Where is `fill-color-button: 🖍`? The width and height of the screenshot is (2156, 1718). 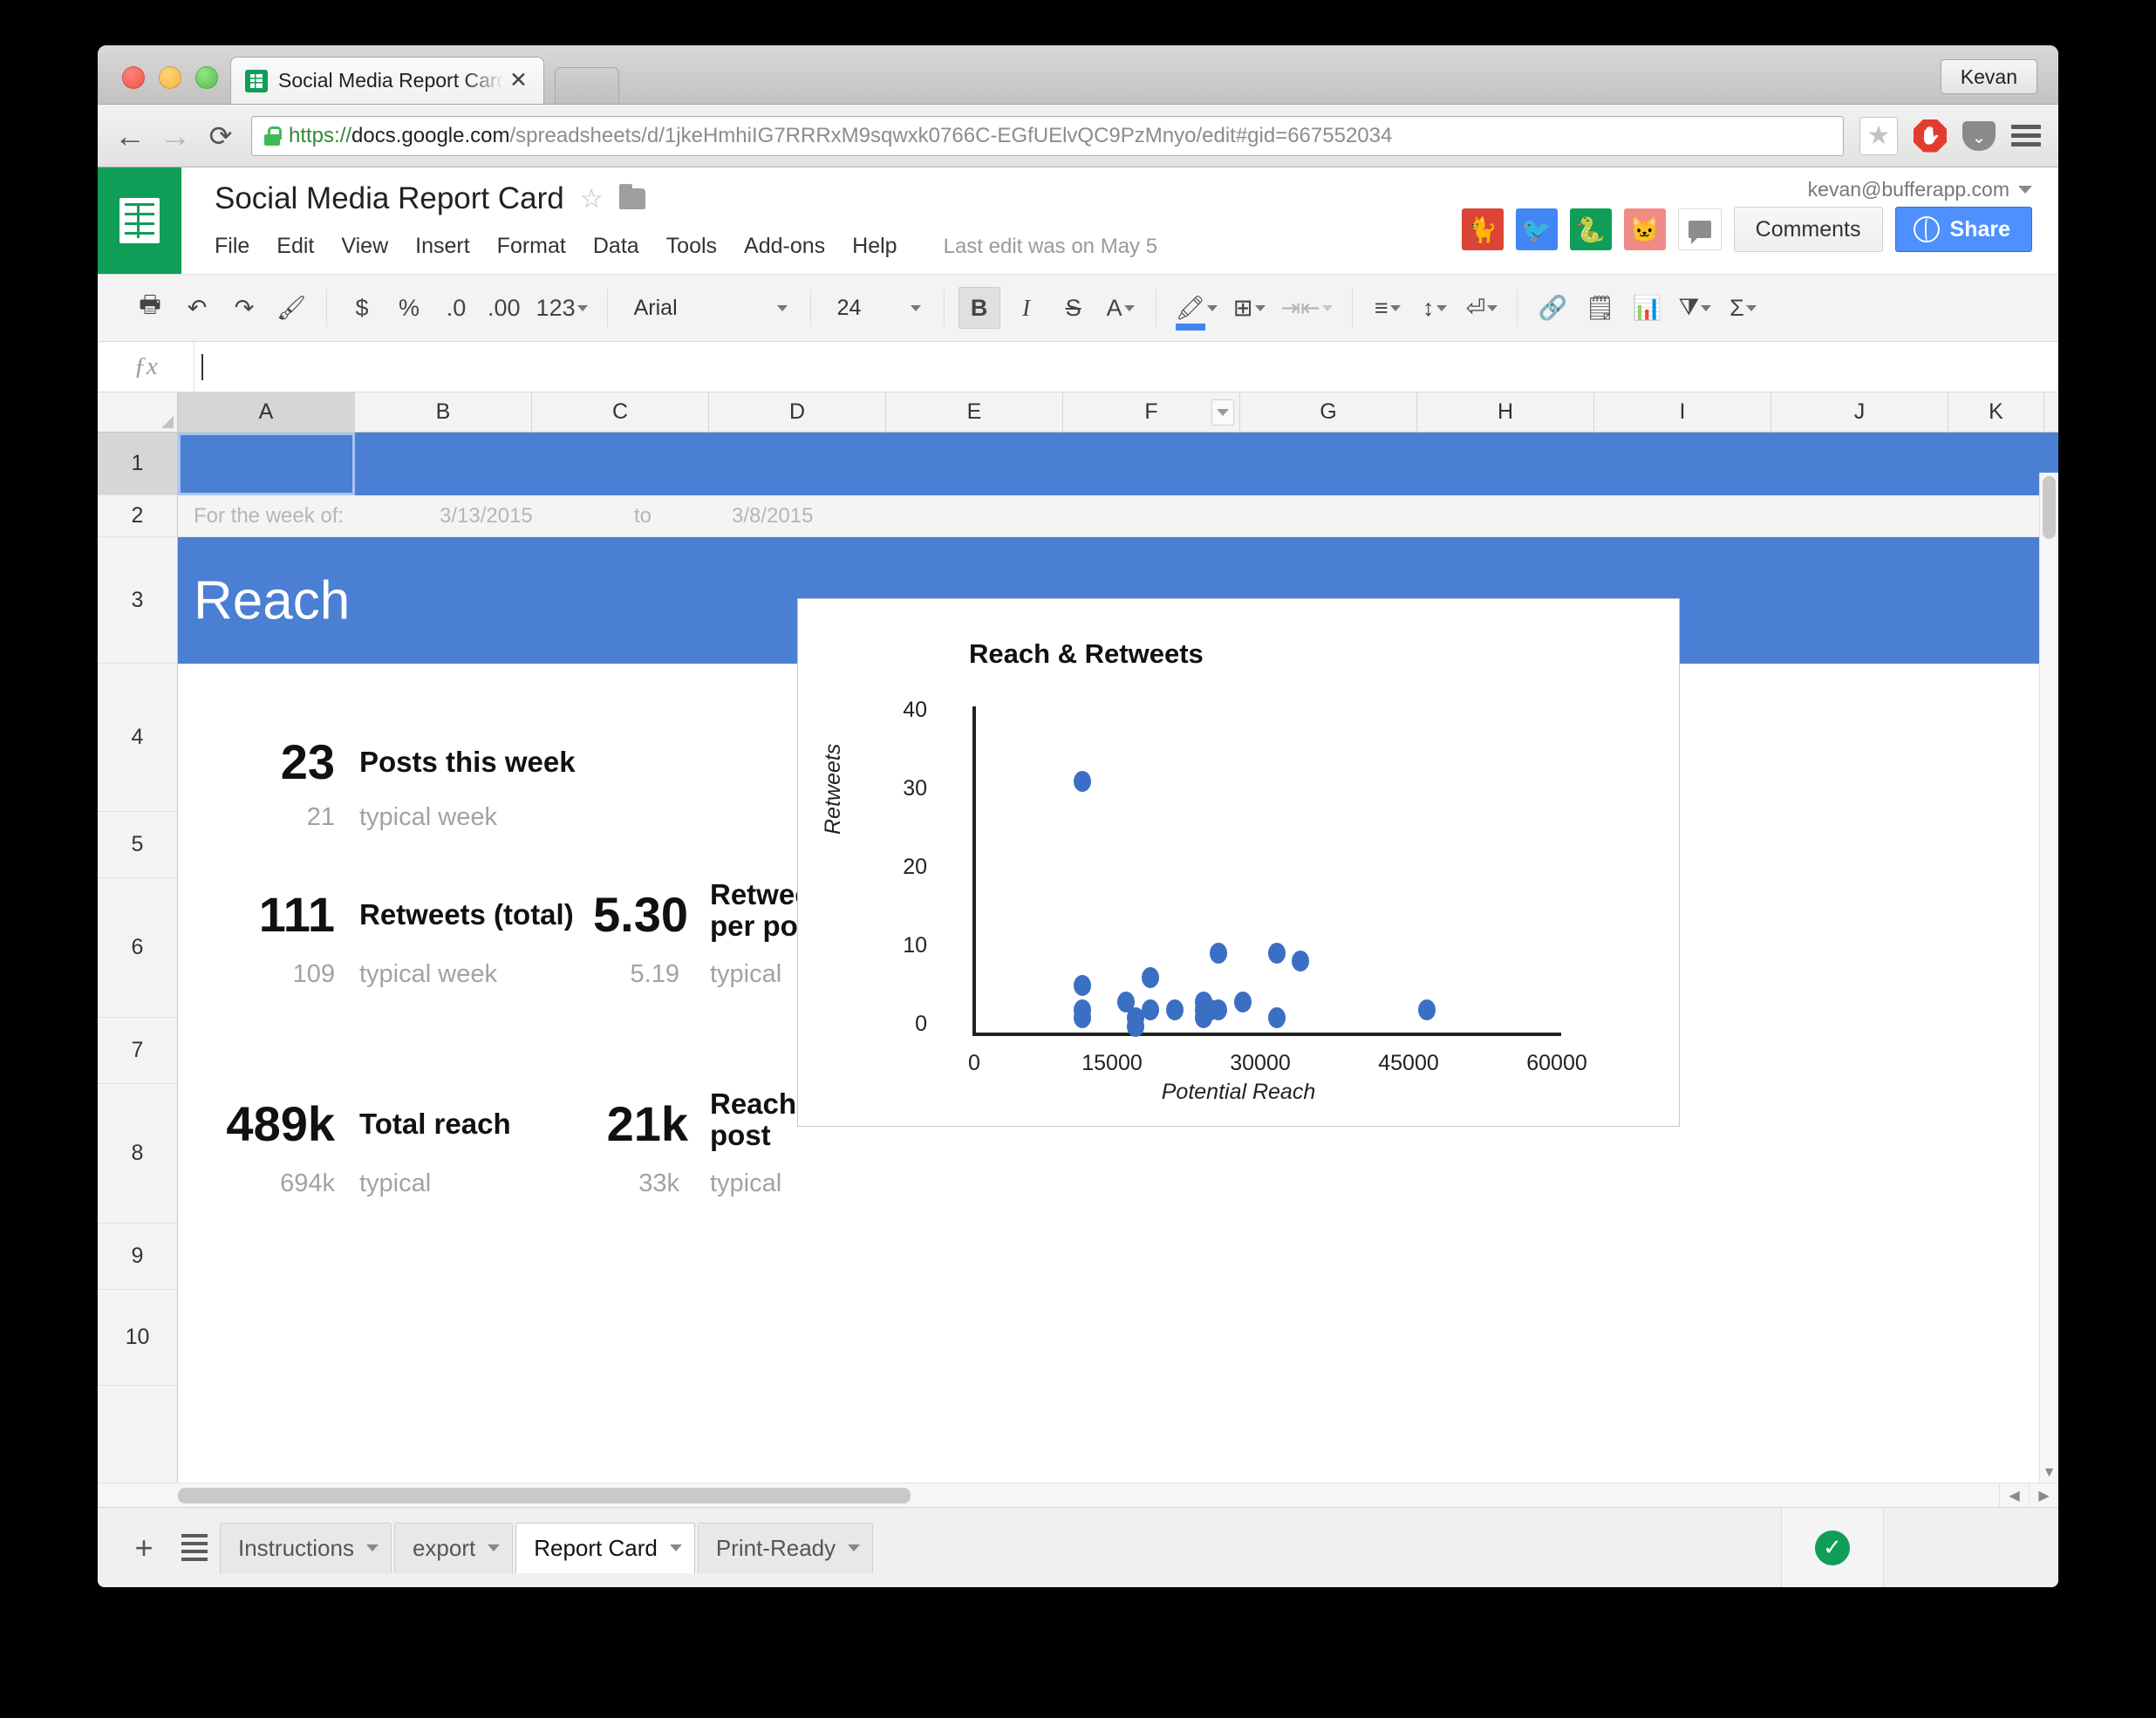
fill-color-button: 🖍 is located at coordinates (1196, 309).